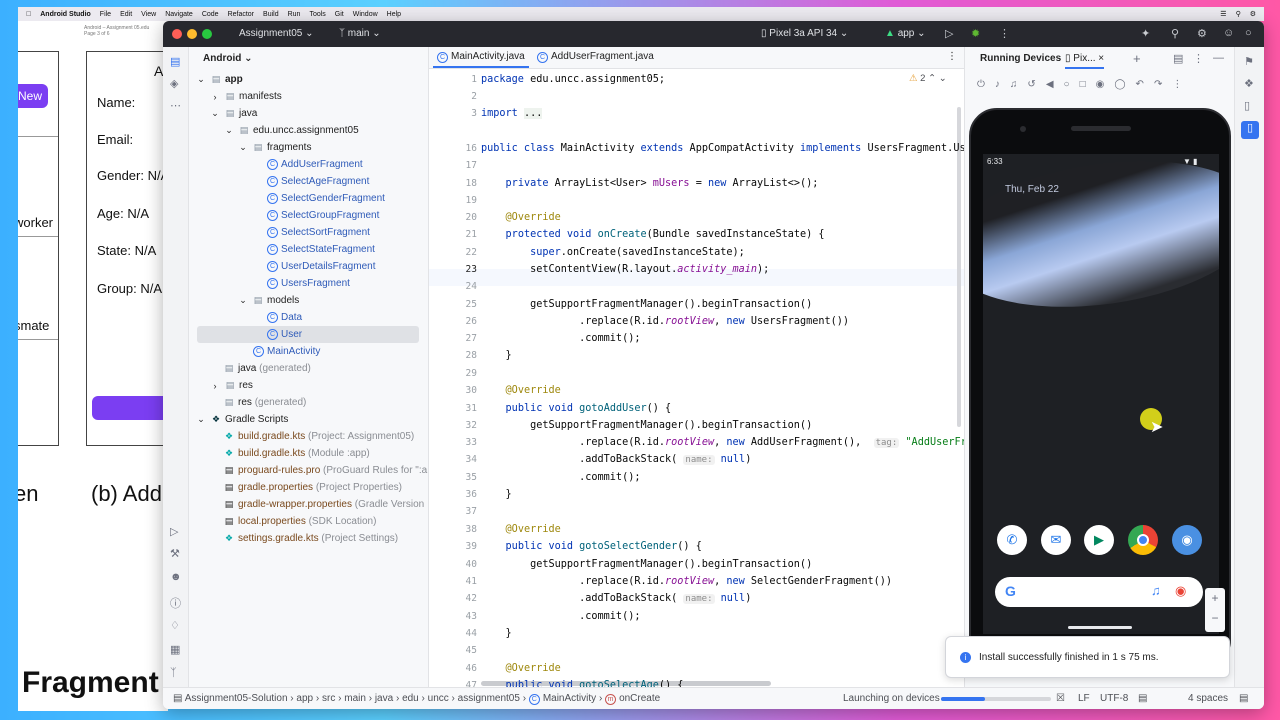 This screenshot has width=1280, height=720. What do you see at coordinates (1100, 627) in the screenshot?
I see `gesture-nav-bar` at bounding box center [1100, 627].